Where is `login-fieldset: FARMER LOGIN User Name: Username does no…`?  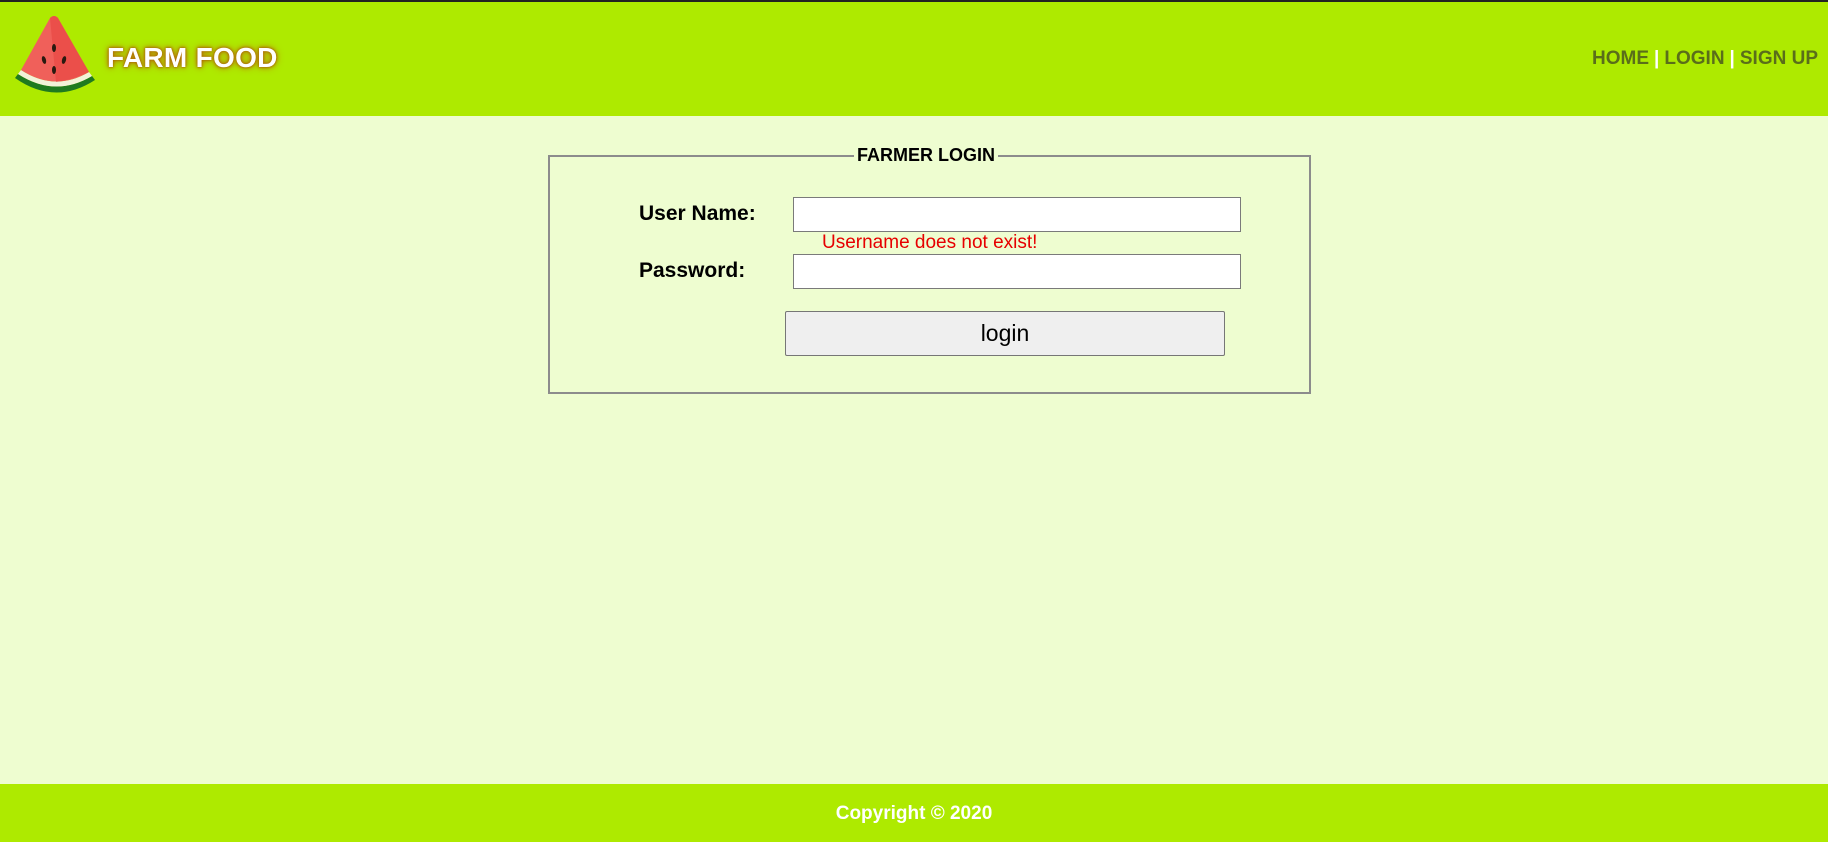
login-fieldset: FARMER LOGIN User Name: Username does no… is located at coordinates (929, 269).